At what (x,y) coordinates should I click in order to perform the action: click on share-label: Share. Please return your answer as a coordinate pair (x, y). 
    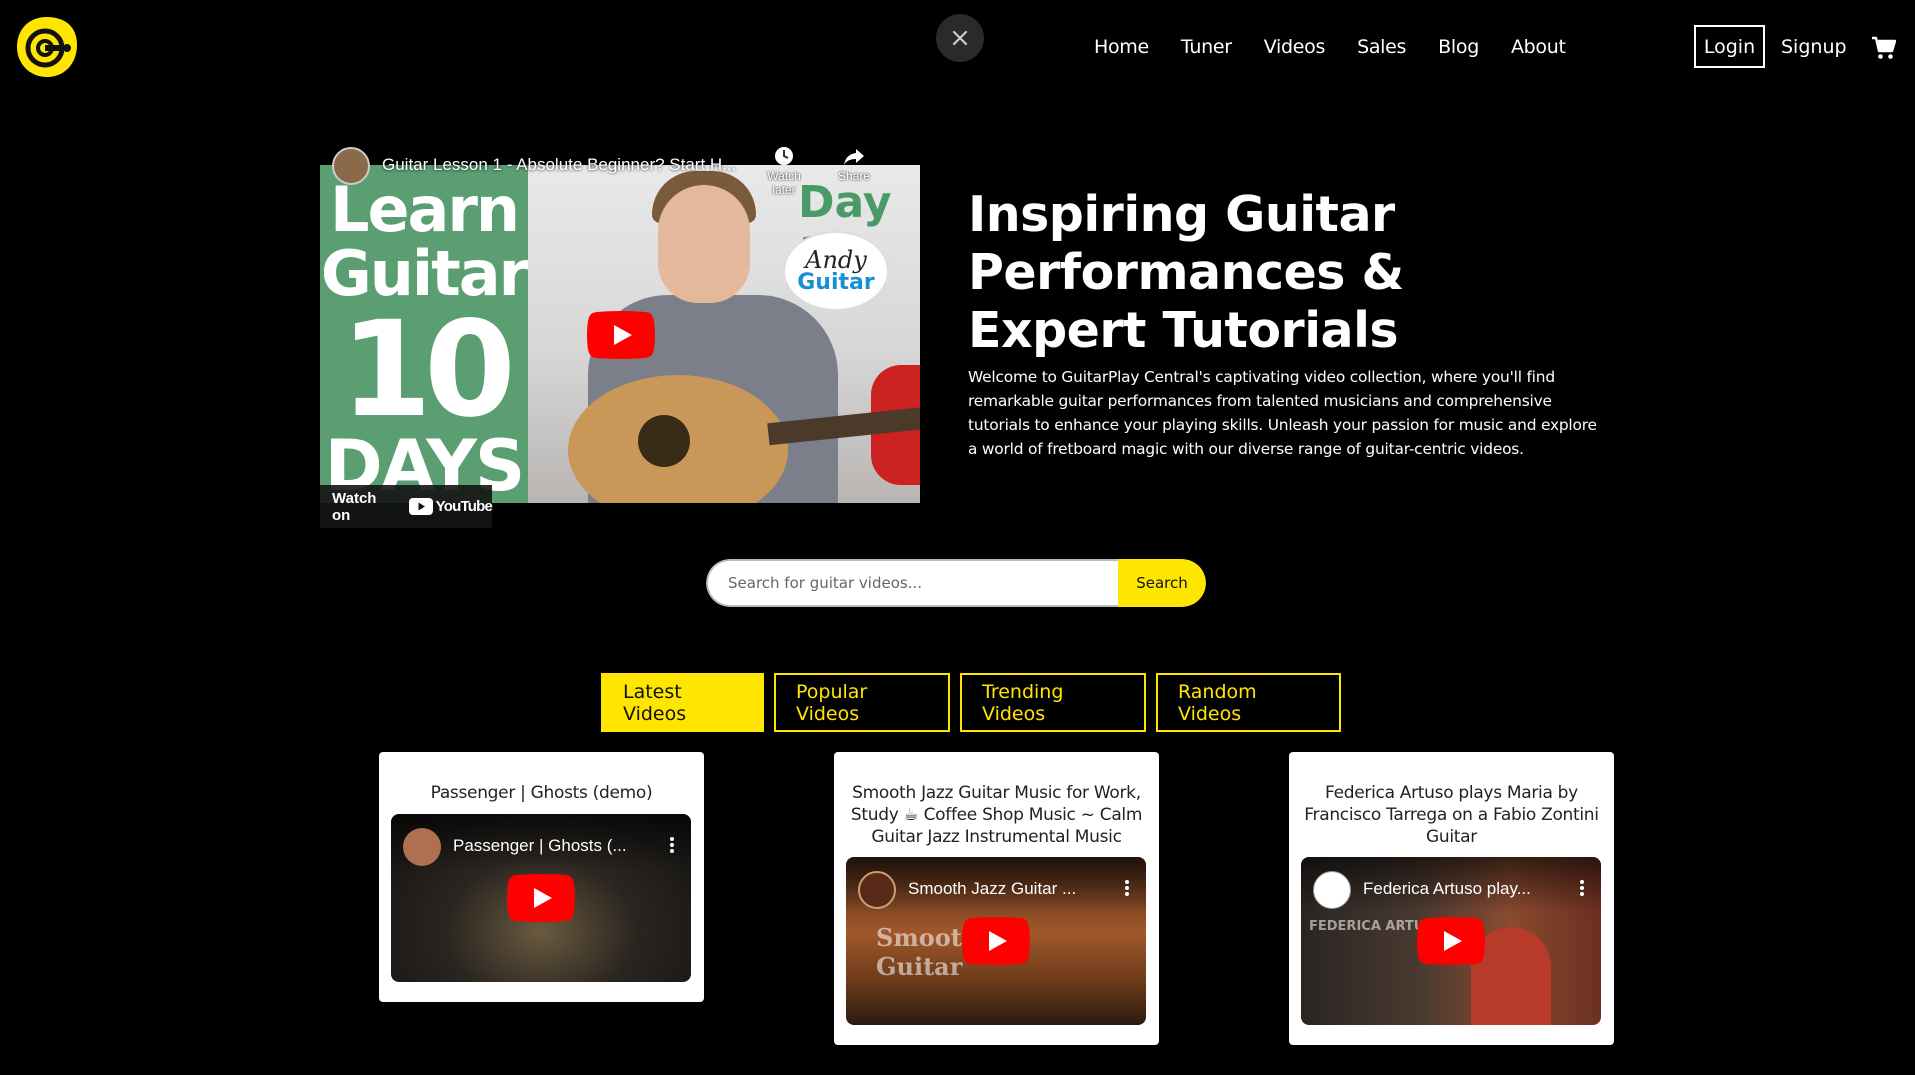
    Looking at the image, I should click on (854, 176).